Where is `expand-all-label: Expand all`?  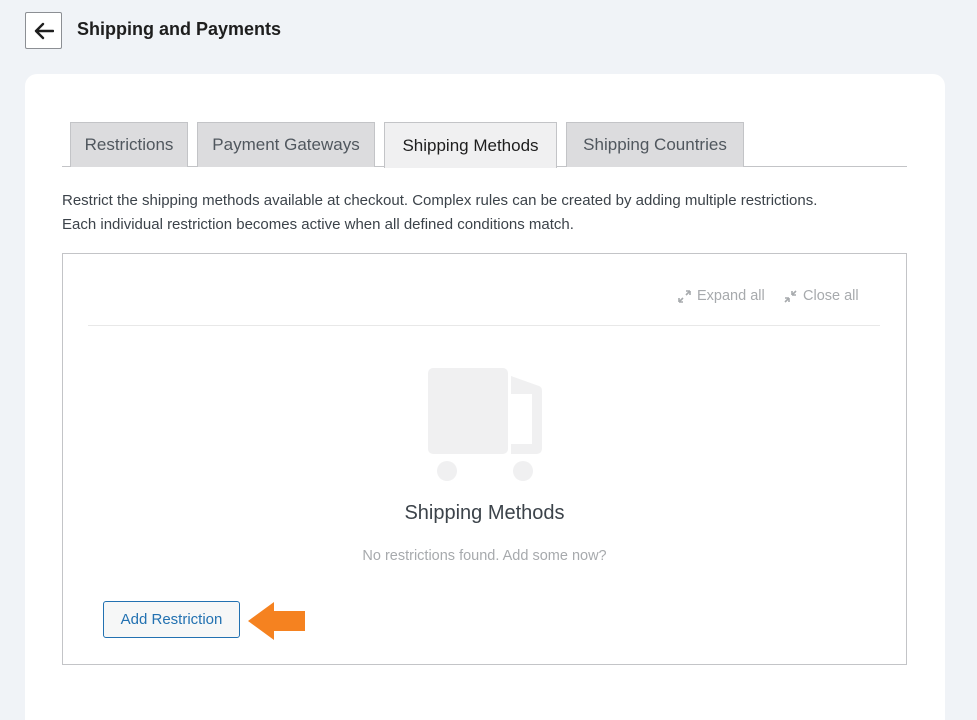
expand-all-label: Expand all is located at coordinates (731, 296).